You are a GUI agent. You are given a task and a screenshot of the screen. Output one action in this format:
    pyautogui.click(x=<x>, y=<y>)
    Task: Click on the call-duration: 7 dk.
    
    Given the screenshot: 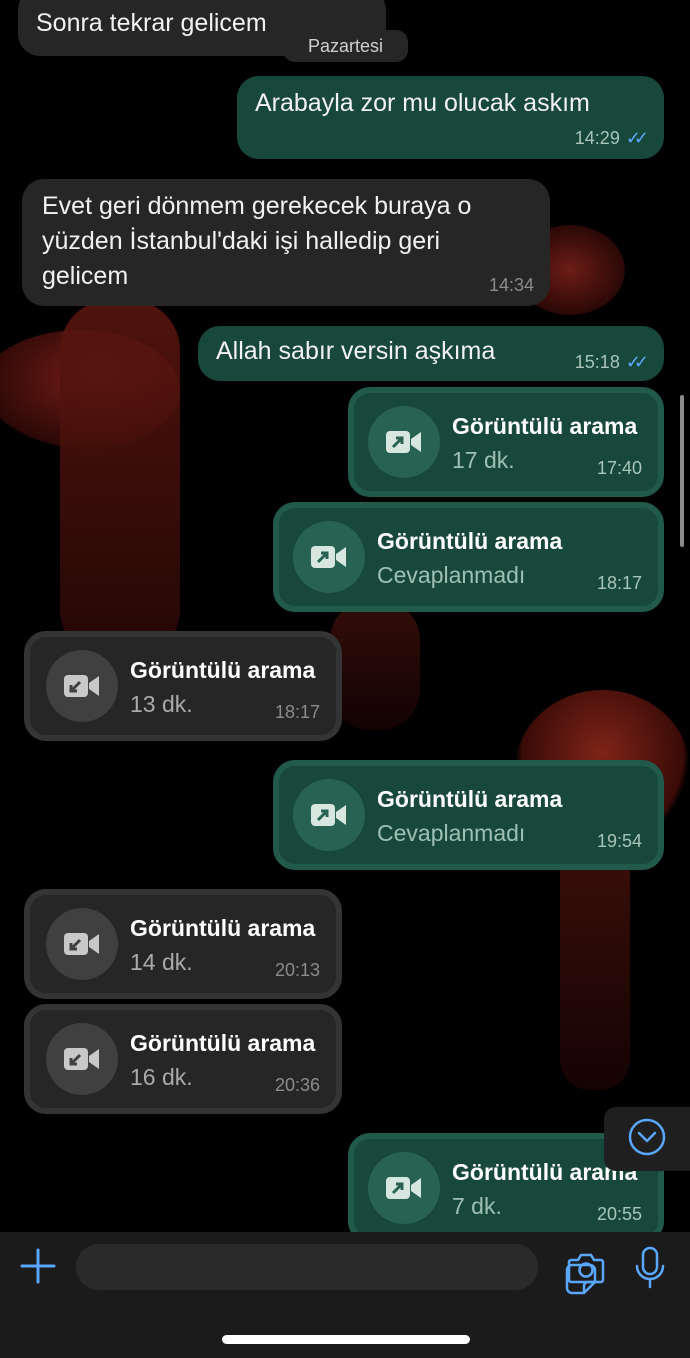 What is the action you would take?
    pyautogui.click(x=477, y=1206)
    